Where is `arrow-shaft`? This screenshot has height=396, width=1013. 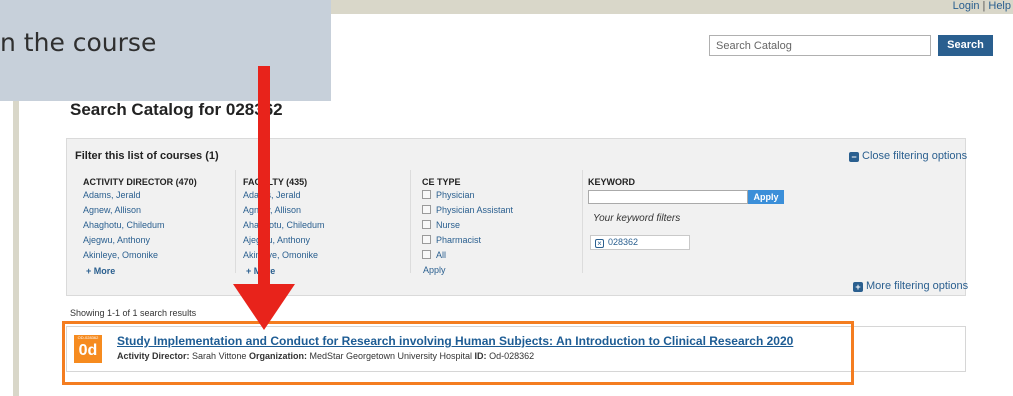
arrow-shaft is located at coordinates (264, 179).